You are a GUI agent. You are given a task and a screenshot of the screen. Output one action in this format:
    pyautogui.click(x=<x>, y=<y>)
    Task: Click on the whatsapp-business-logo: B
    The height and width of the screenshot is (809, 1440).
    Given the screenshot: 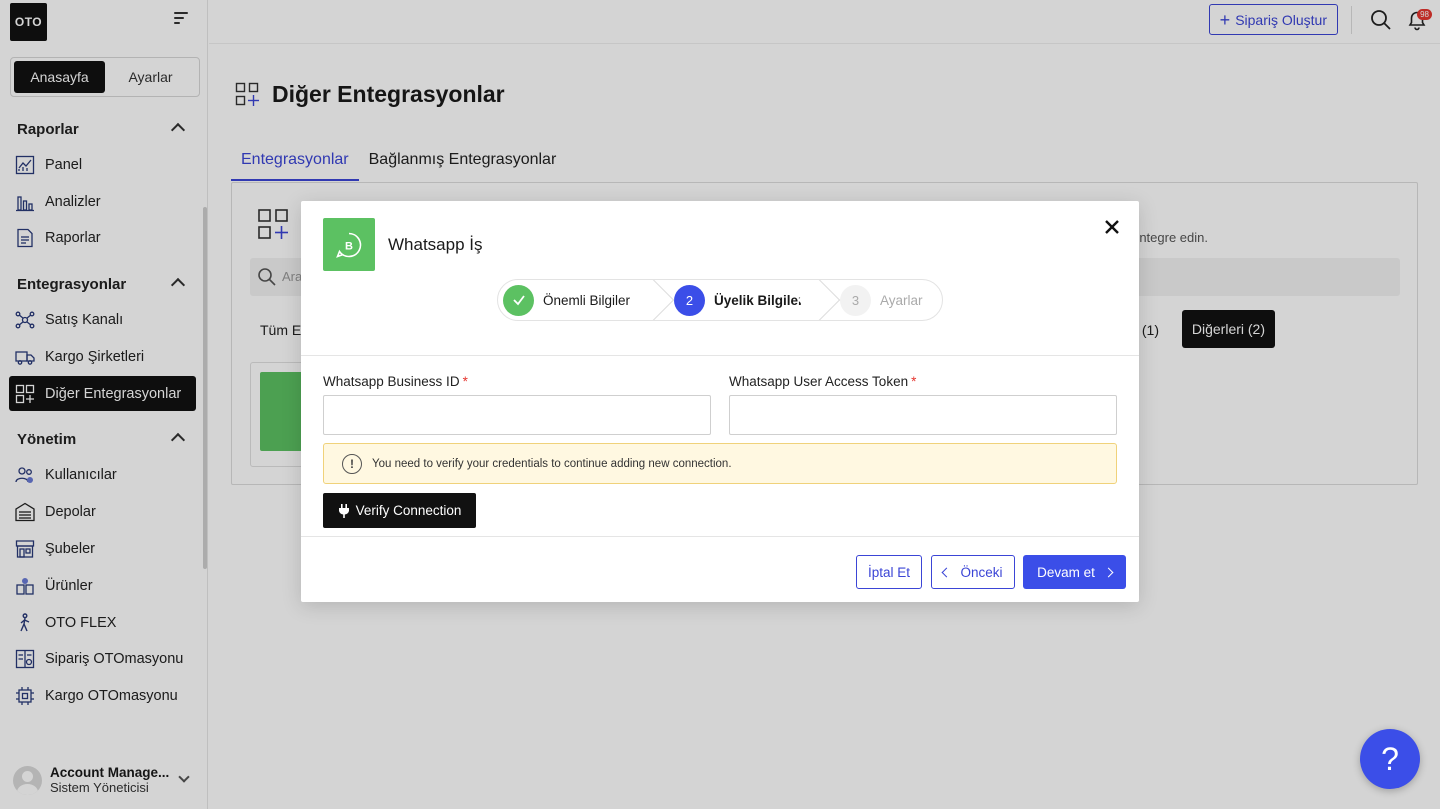 What is the action you would take?
    pyautogui.click(x=349, y=244)
    